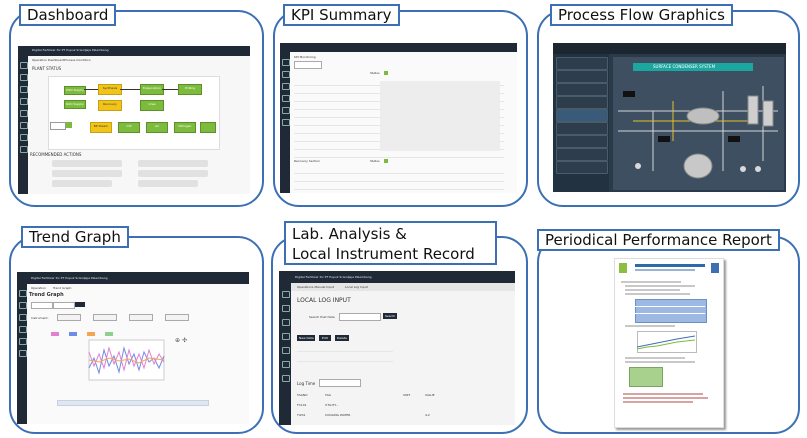 The height and width of the screenshot is (438, 807). Describe the element at coordinates (157, 127) in the screenshot. I see `diagram-box-air: Air` at that location.